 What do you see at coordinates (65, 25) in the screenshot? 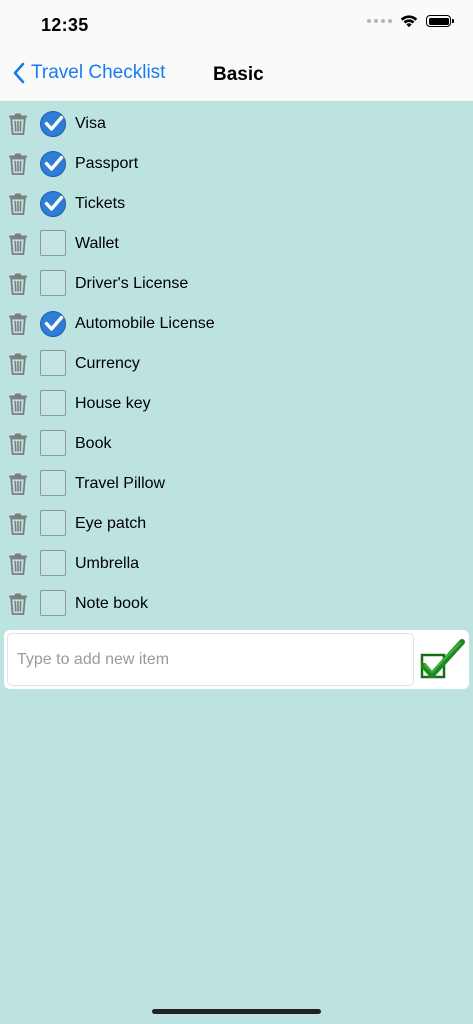
I see `status-time: 12:35` at bounding box center [65, 25].